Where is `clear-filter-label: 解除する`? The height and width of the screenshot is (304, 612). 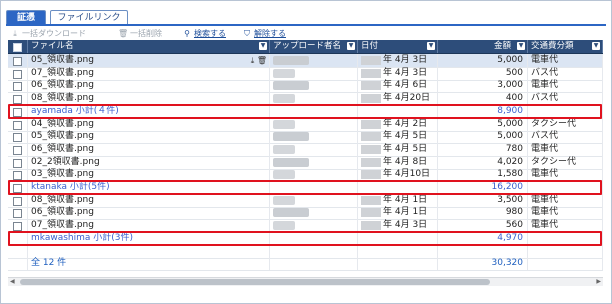
clear-filter-label: 解除する is located at coordinates (270, 33).